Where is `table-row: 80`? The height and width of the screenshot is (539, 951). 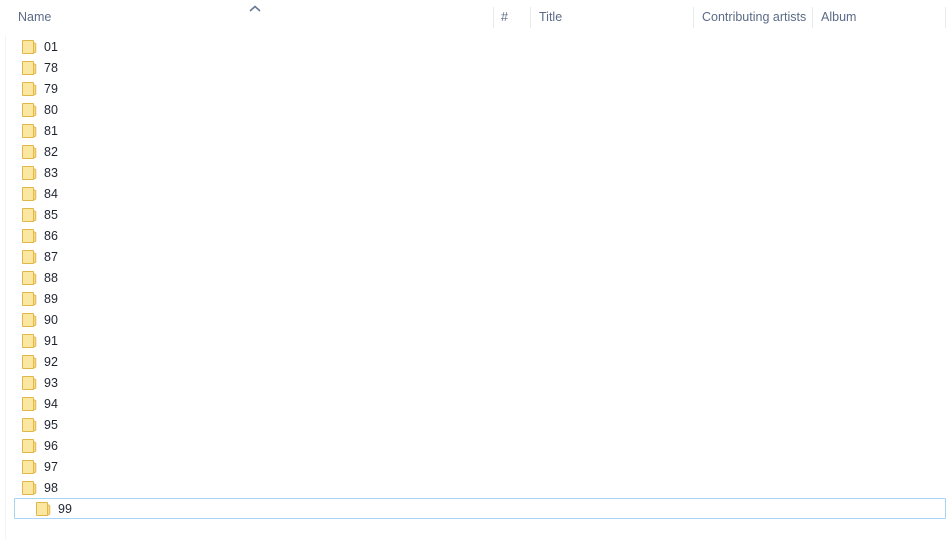 table-row: 80 is located at coordinates (475, 109).